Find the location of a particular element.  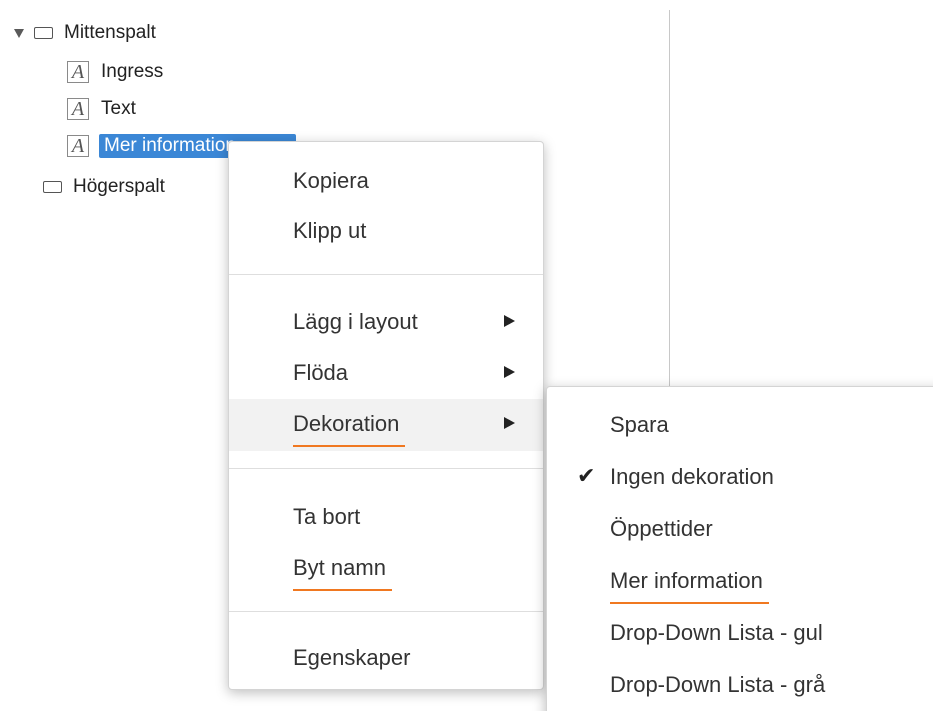

menu-item-label: Byt namn is located at coordinates (342, 573).